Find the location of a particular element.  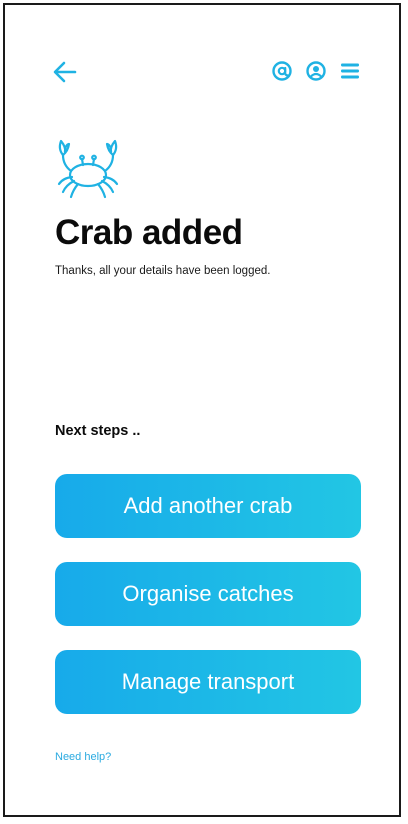

add-another-crab-button: Add another crab is located at coordinates (208, 506).